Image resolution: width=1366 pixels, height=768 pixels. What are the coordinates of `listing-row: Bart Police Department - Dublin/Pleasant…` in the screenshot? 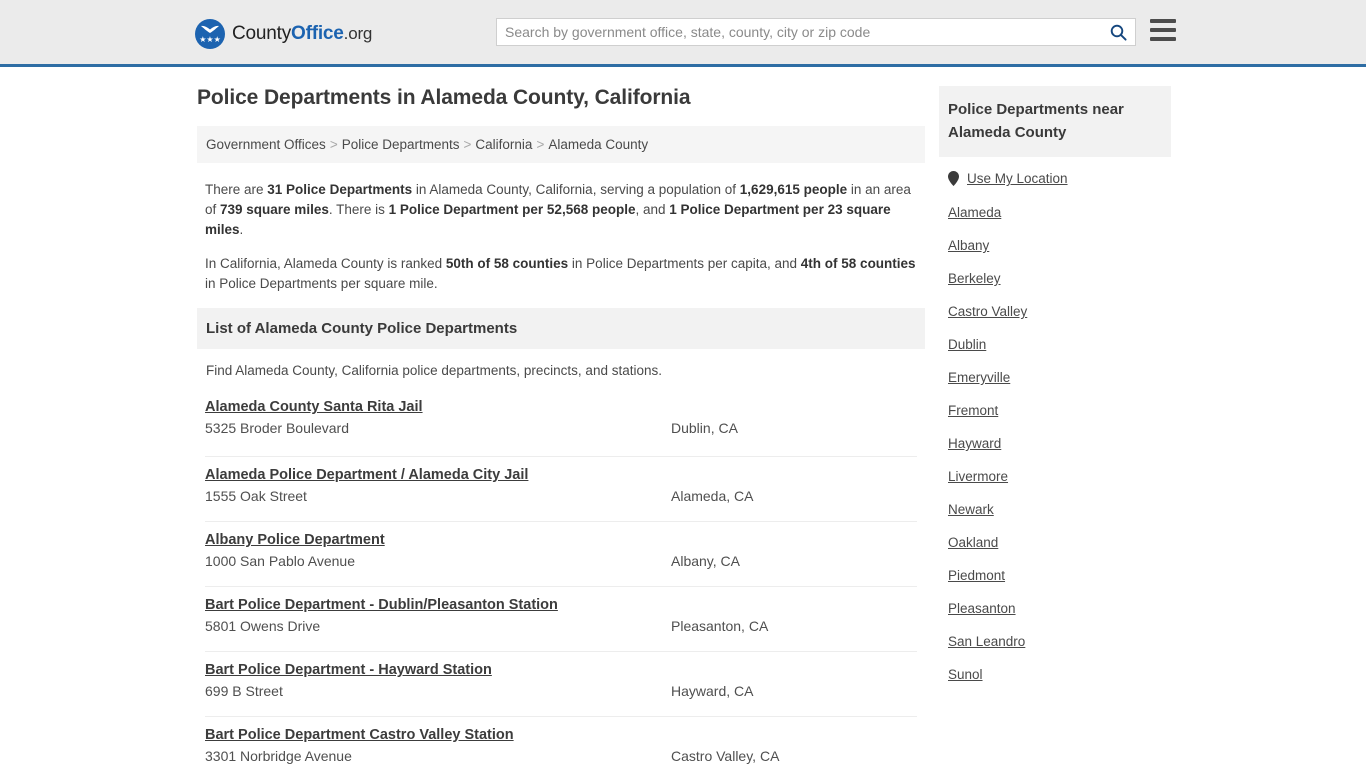 It's located at (561, 619).